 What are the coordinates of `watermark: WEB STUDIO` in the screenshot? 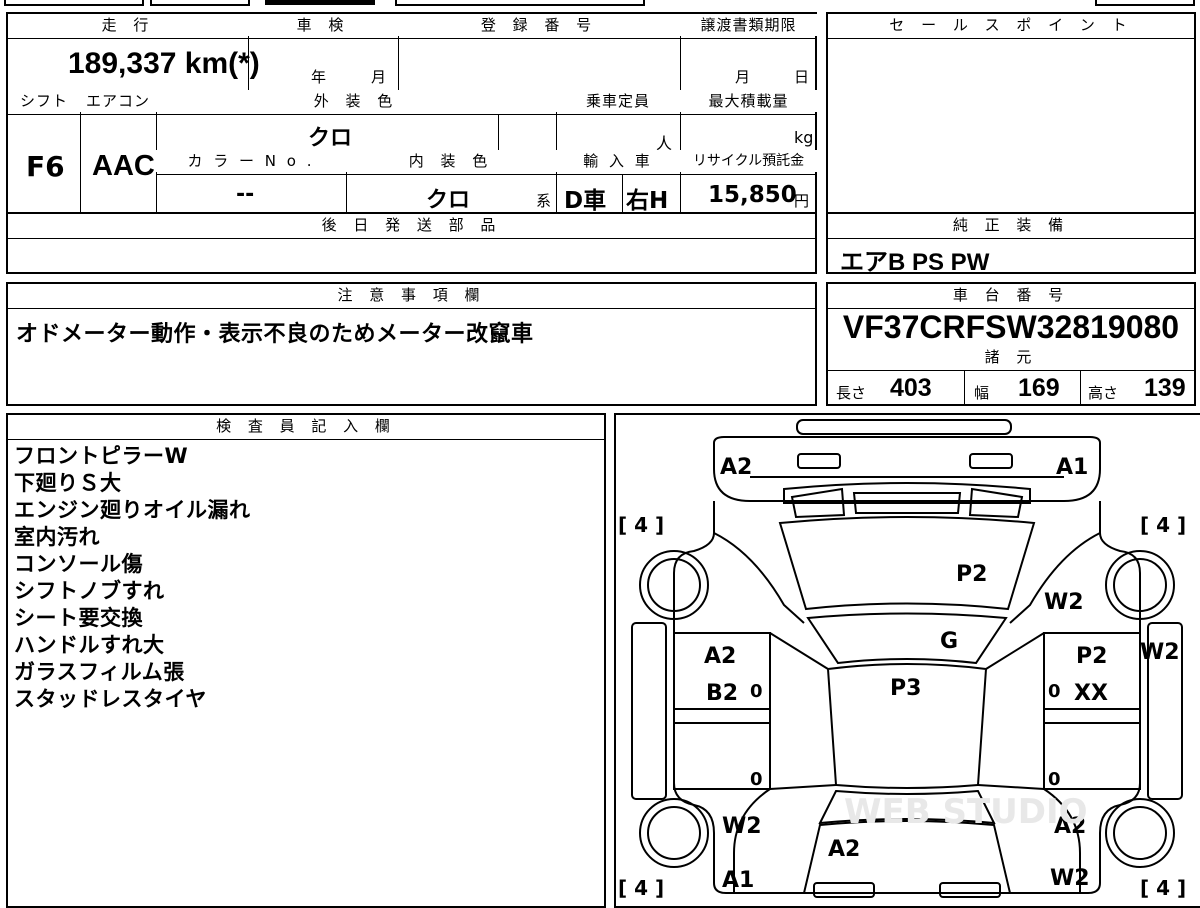 It's located at (966, 812).